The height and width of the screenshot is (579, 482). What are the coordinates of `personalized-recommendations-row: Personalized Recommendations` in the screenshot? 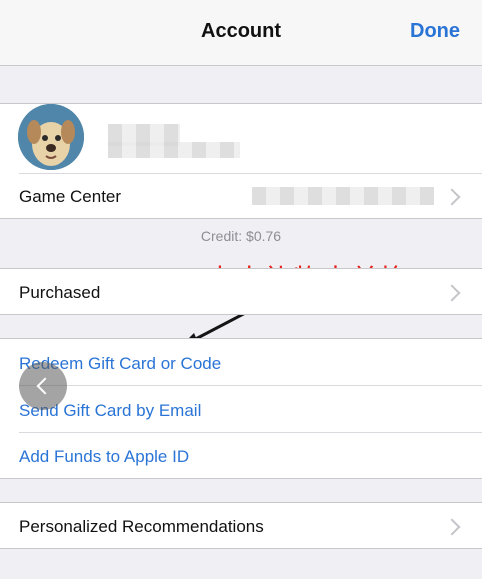 It's located at (241, 525).